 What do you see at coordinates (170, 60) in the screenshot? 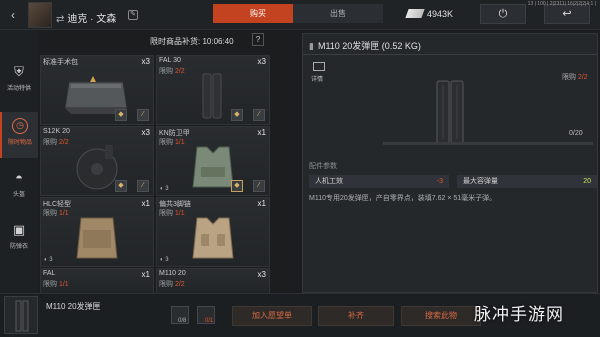
I see `item-name: FAL 30` at bounding box center [170, 60].